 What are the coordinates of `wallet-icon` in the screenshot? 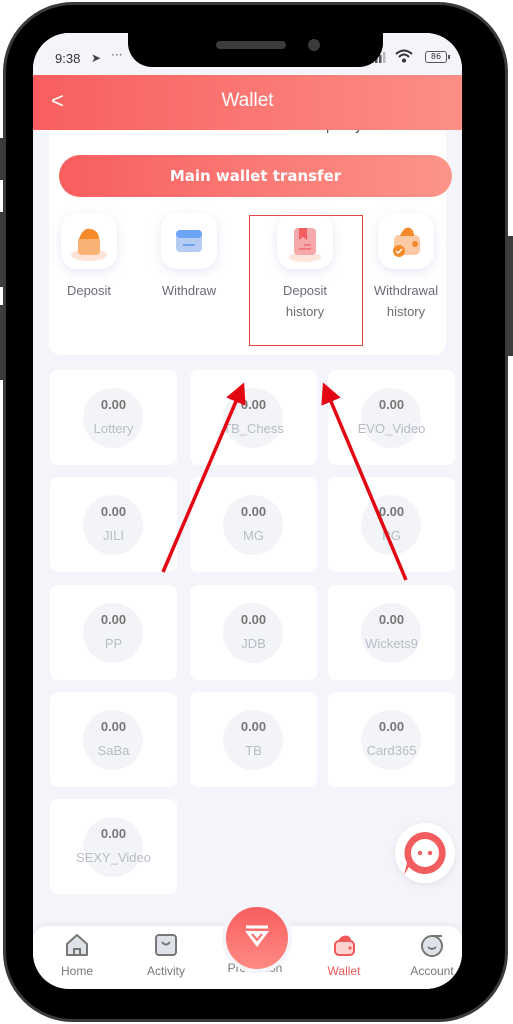 It's located at (344, 945).